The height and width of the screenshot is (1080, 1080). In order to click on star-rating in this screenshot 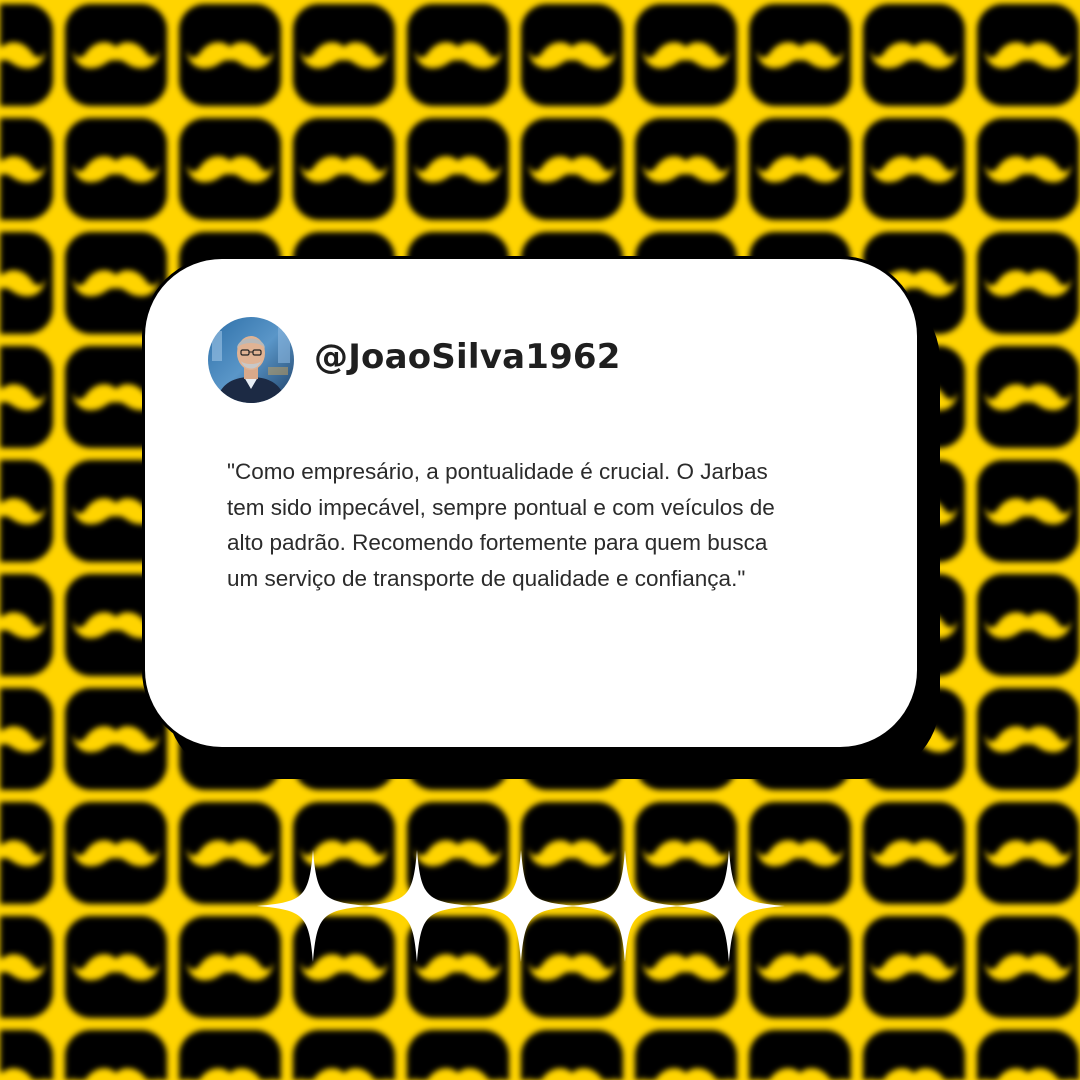, I will do `click(520, 906)`.